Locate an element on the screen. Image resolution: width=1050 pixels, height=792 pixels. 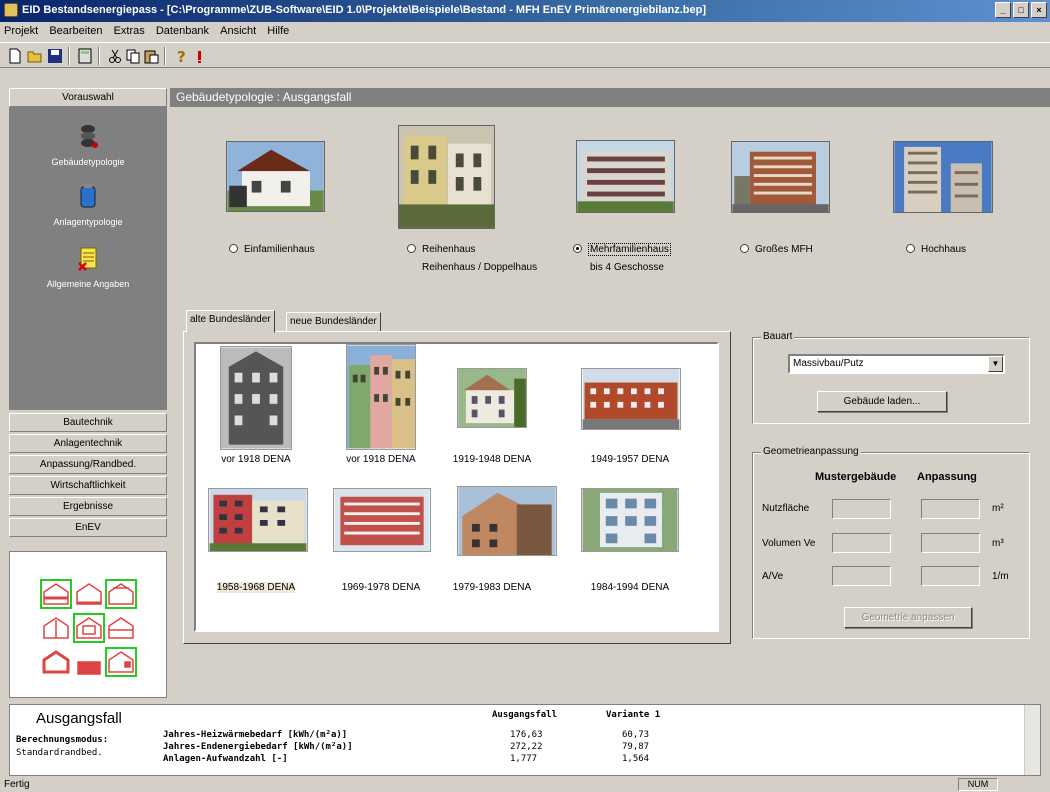
menu-projekt: Projekt is located at coordinates (21, 31).